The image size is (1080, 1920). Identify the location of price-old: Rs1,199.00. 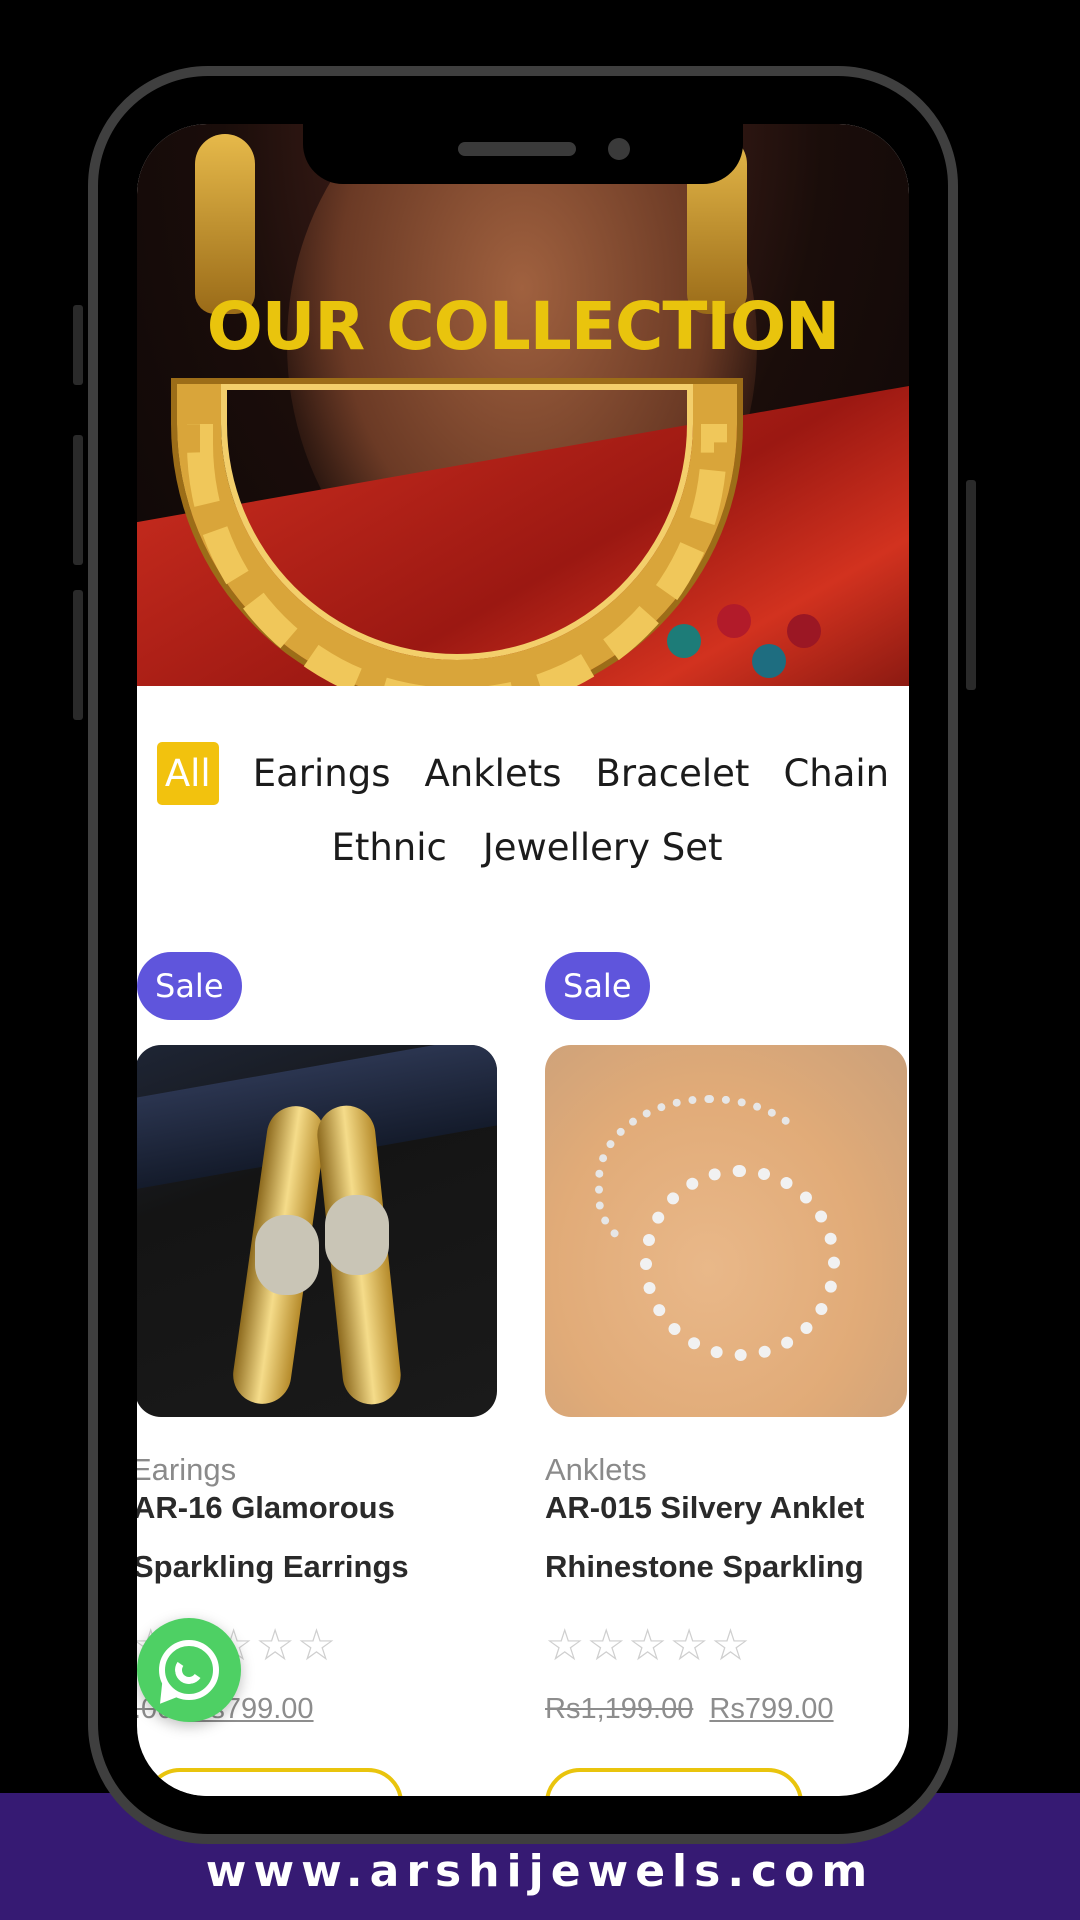
(619, 1709).